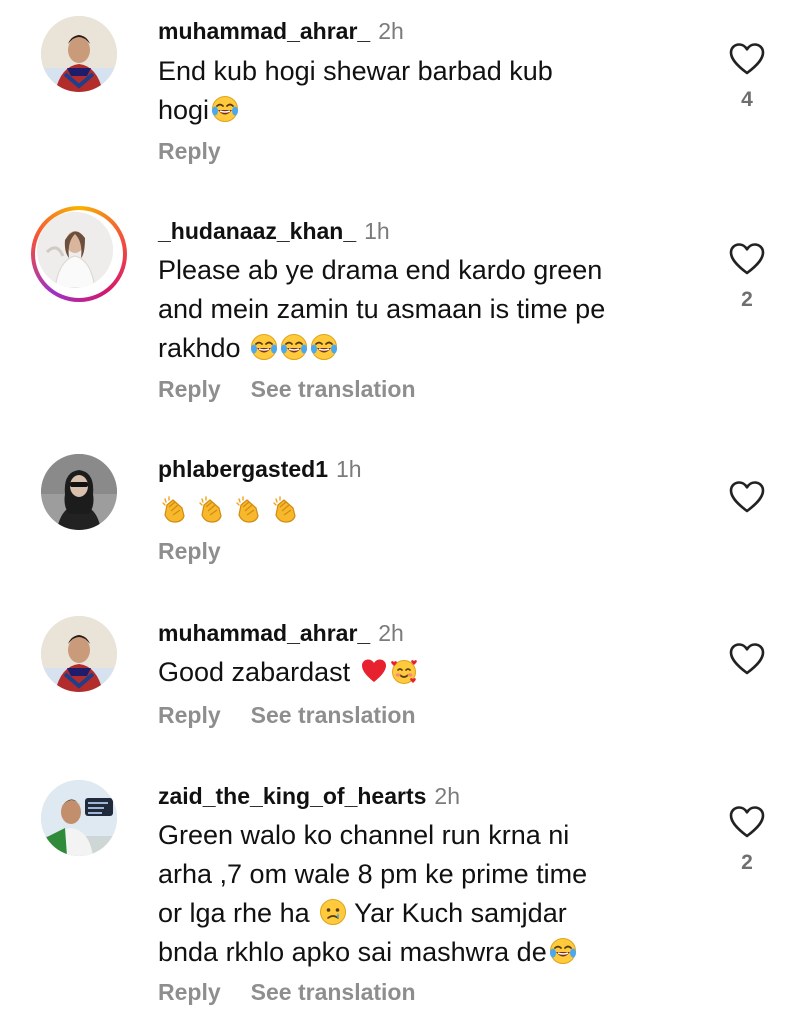 The width and height of the screenshot is (810, 1024). I want to click on comment-text-line: Green walo ko channel run krna ni, so click(364, 835).